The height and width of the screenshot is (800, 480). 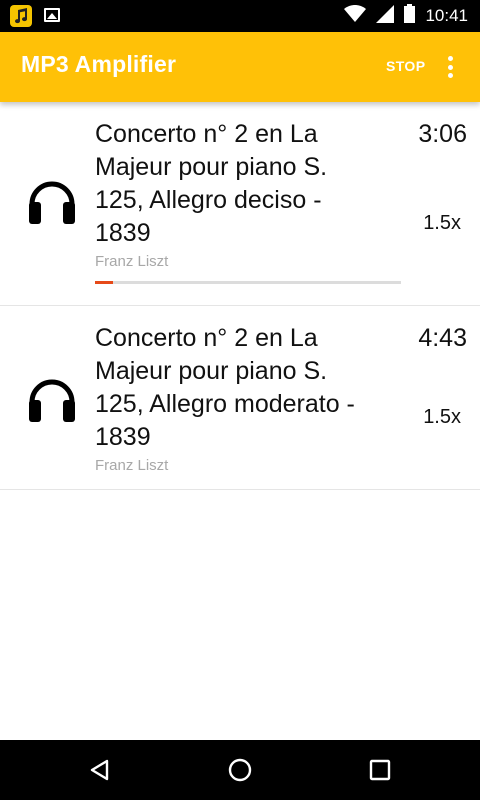 I want to click on status-bar: 10:41, so click(x=240, y=16).